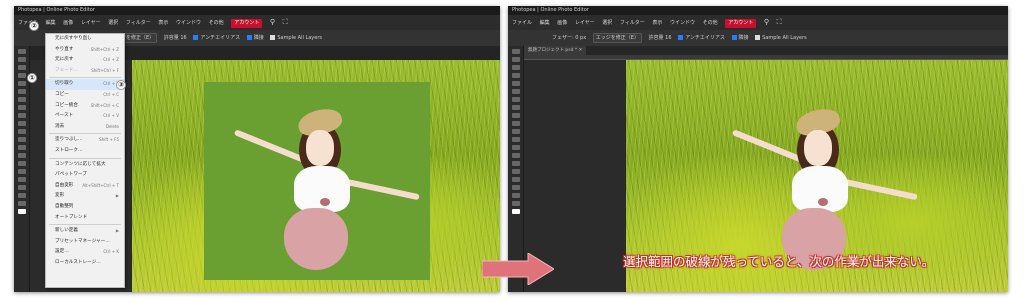 The width and height of the screenshot is (1024, 302). I want to click on feather-field: フェザー: 0 px, so click(569, 38).